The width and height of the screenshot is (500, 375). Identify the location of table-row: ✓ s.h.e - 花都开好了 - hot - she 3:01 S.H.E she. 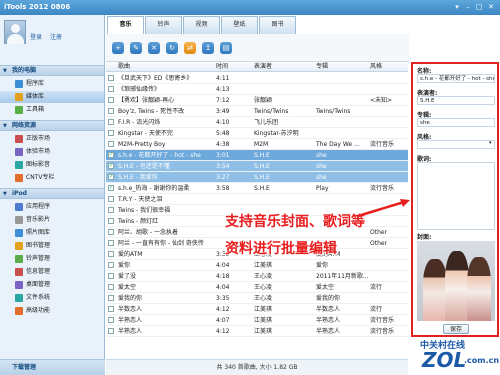
(257, 155).